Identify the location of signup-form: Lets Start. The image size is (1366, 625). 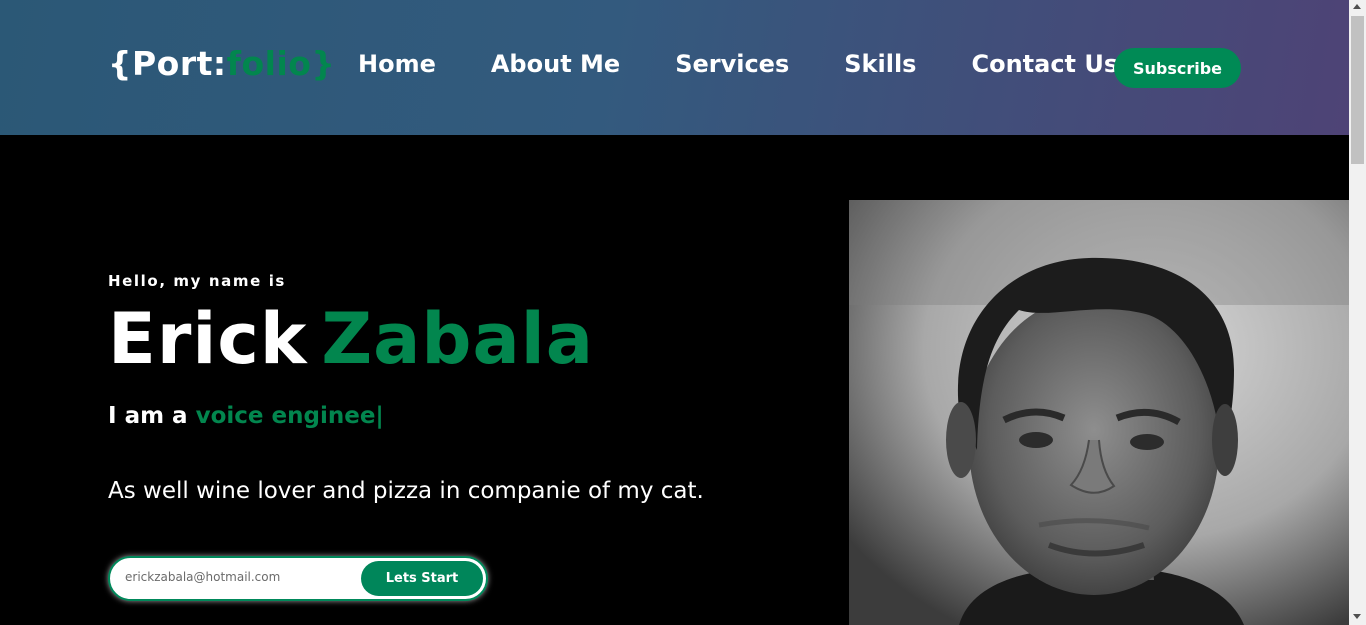
(298, 578).